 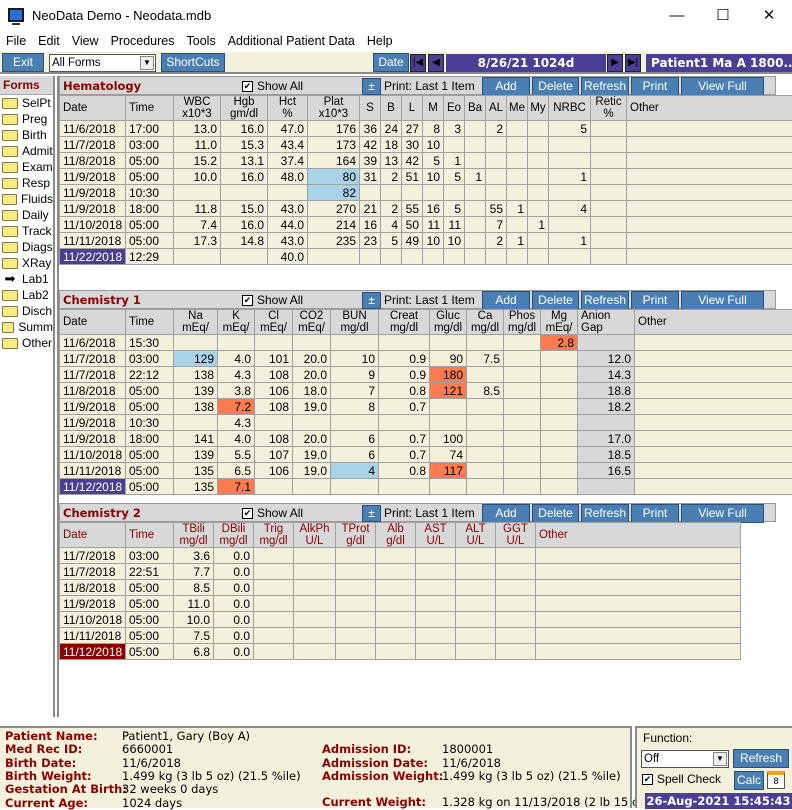 I want to click on column-header: WBCx10*3, so click(x=197, y=108).